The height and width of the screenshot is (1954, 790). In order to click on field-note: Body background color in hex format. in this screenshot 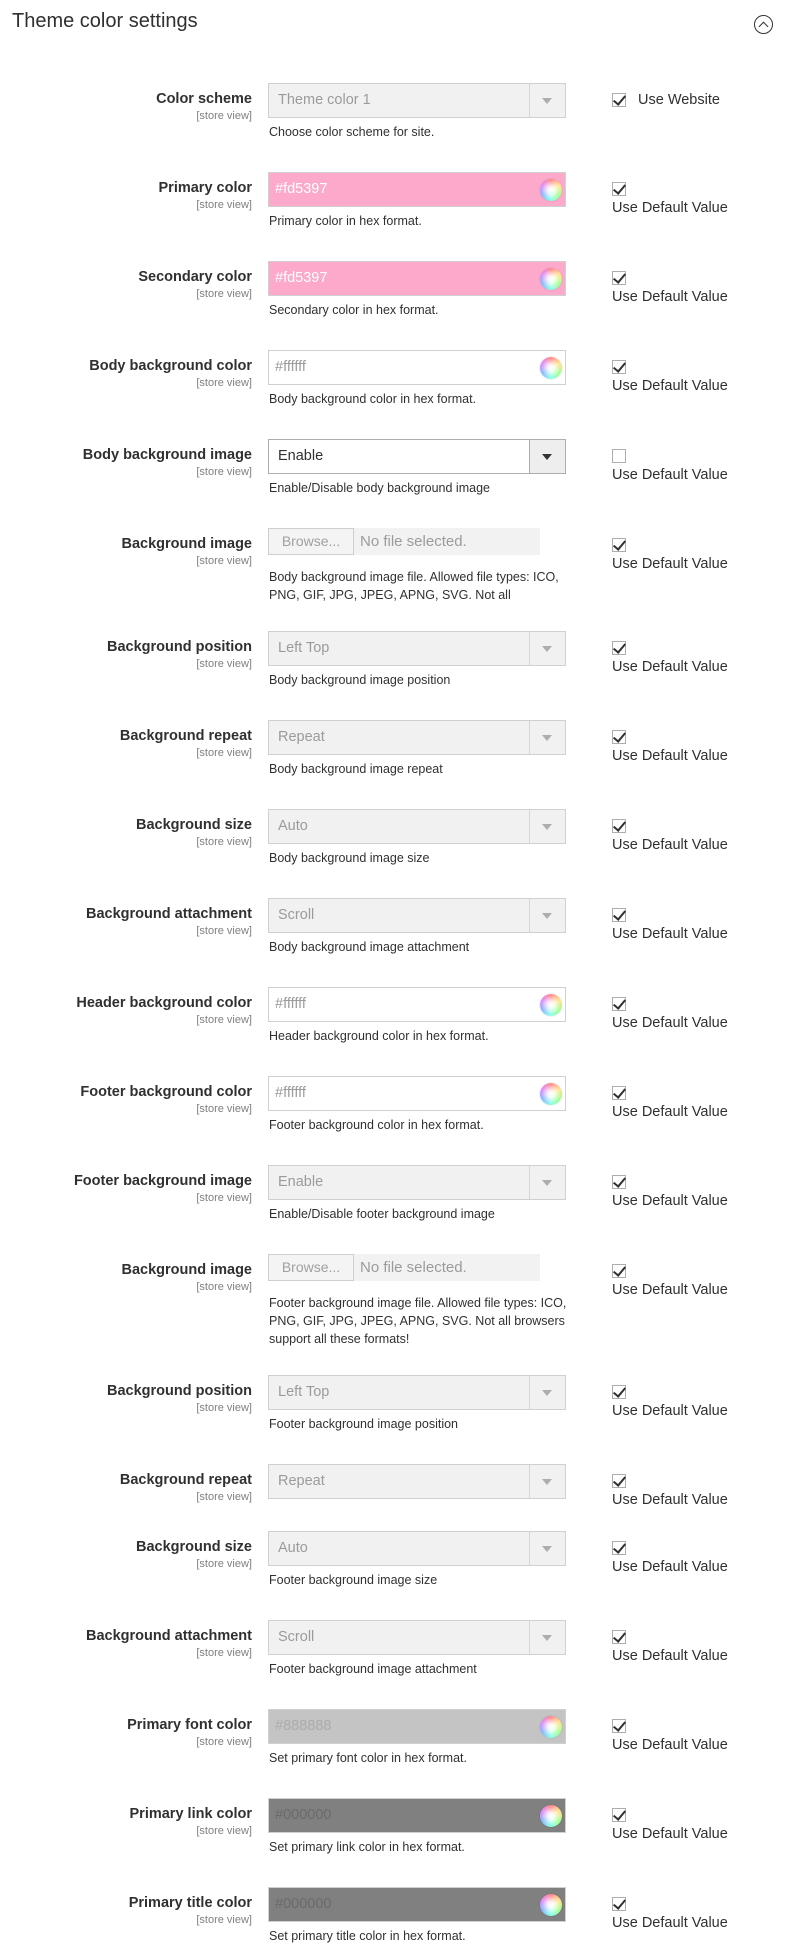, I will do `click(373, 399)`.